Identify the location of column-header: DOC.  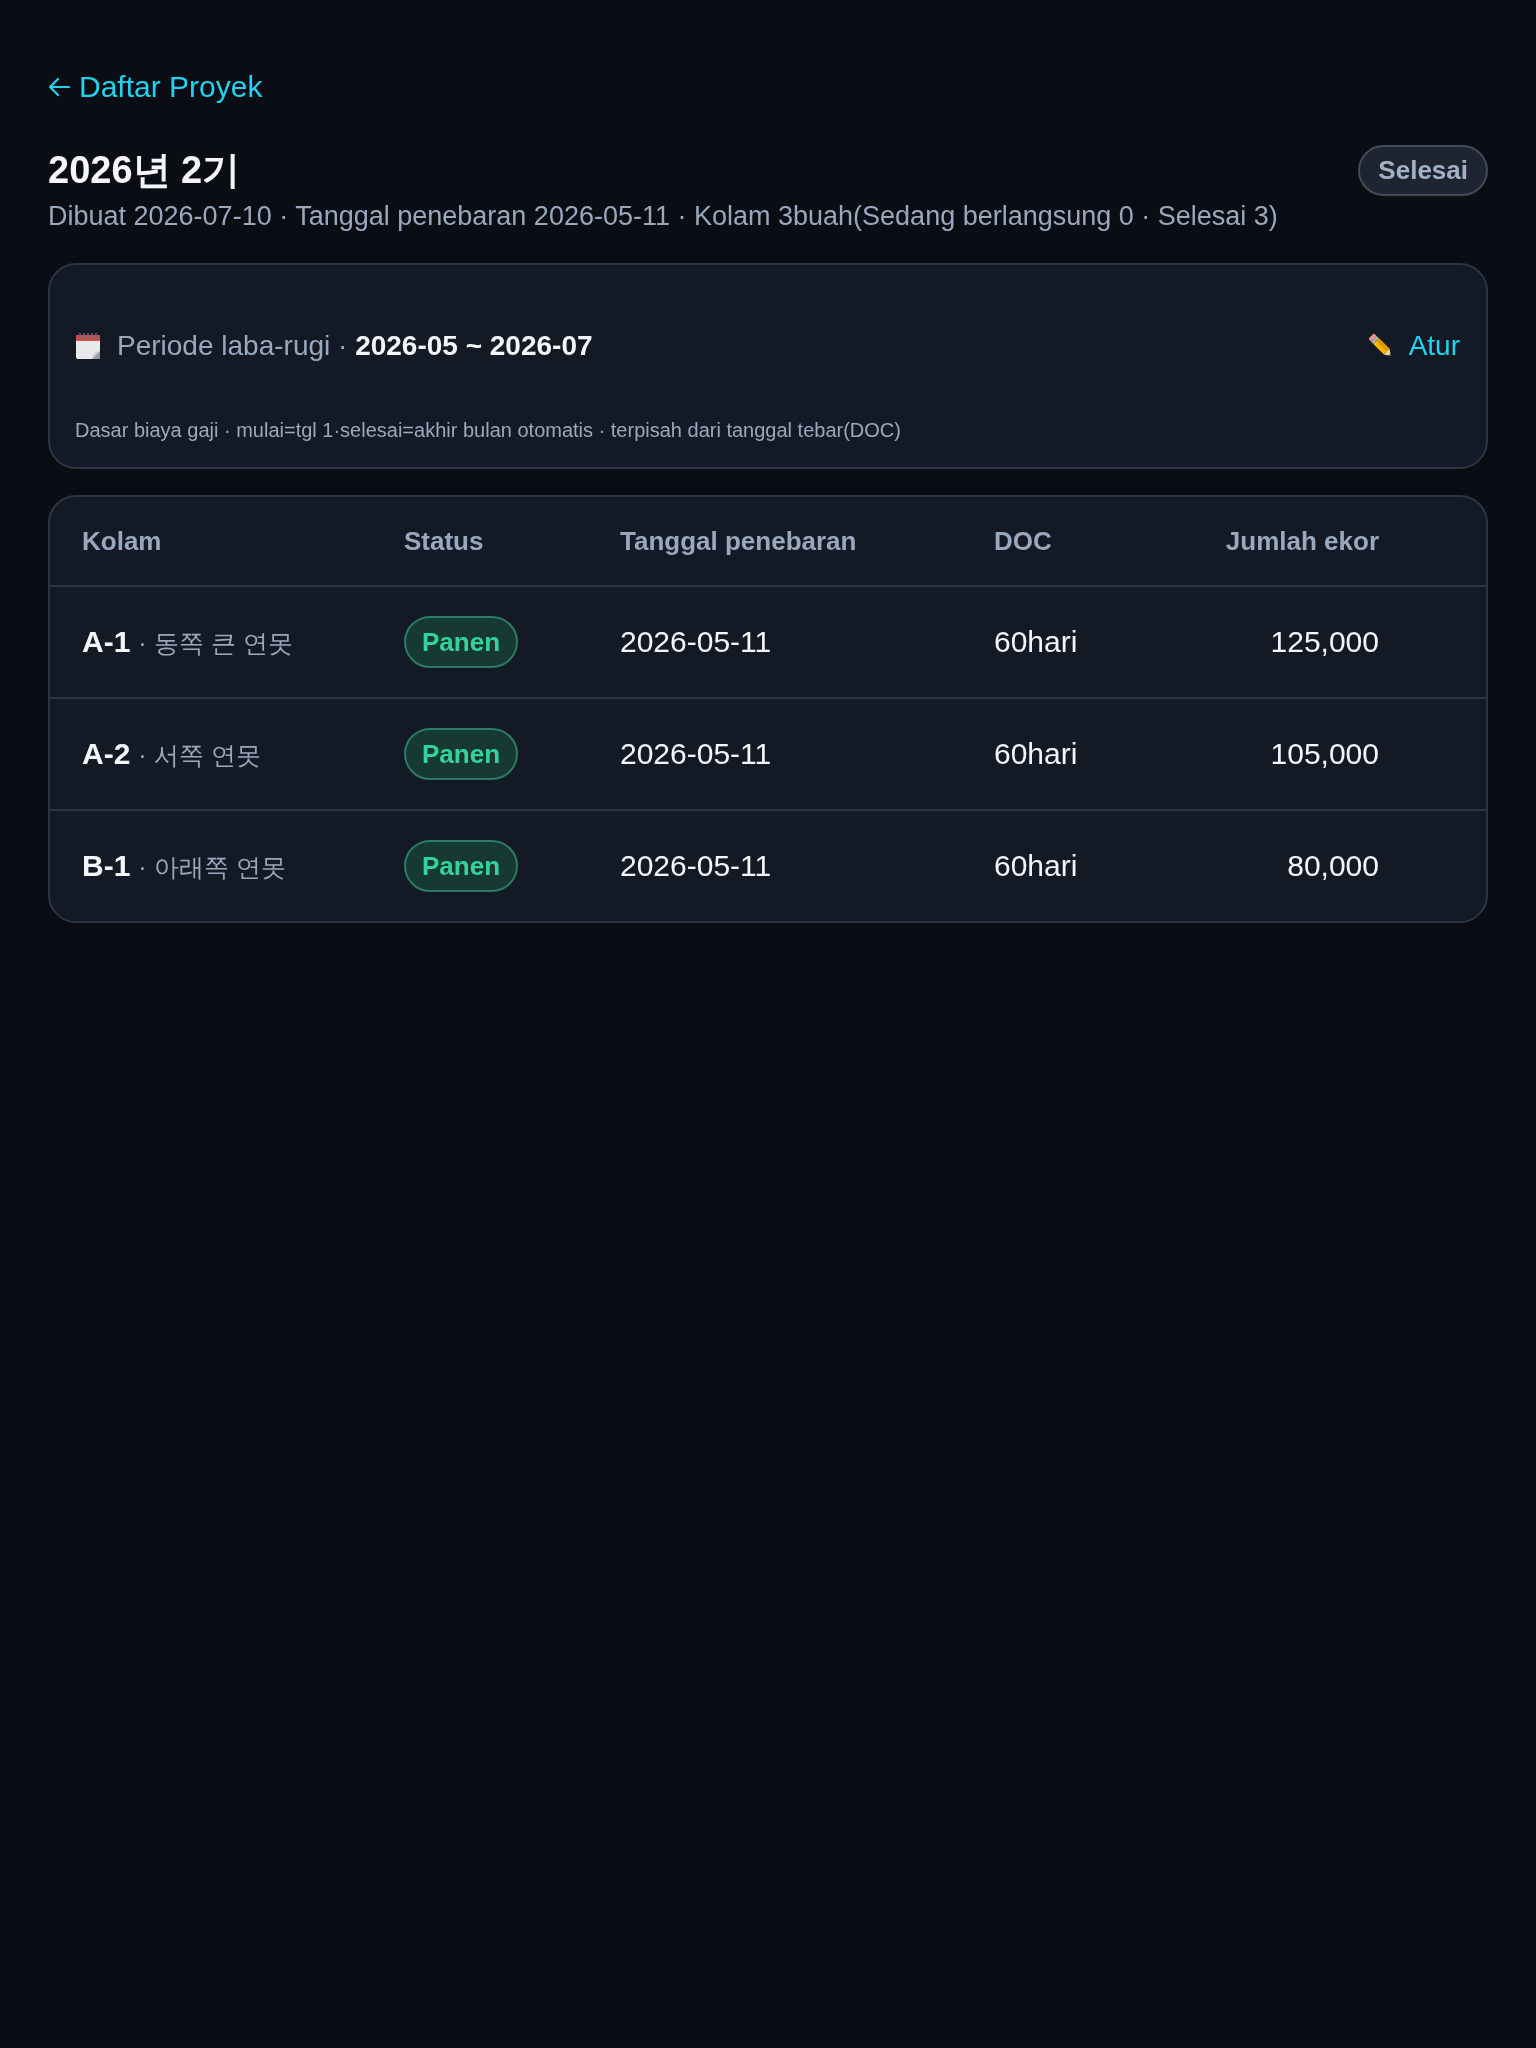
(1023, 541).